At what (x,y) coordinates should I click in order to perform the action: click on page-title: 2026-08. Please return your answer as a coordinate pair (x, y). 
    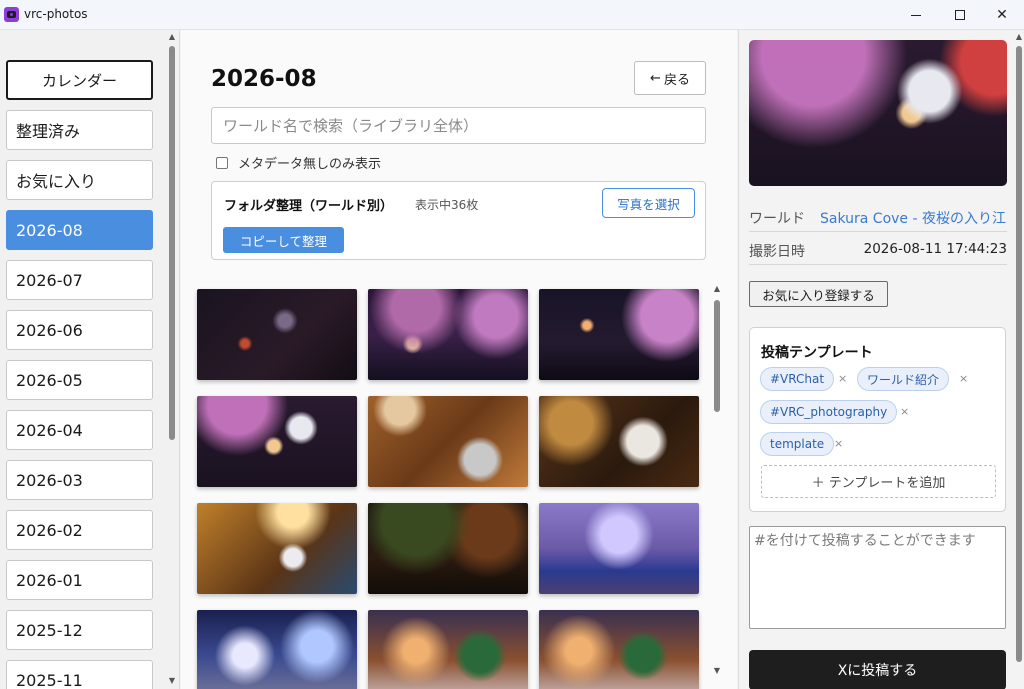
    Looking at the image, I should click on (264, 79).